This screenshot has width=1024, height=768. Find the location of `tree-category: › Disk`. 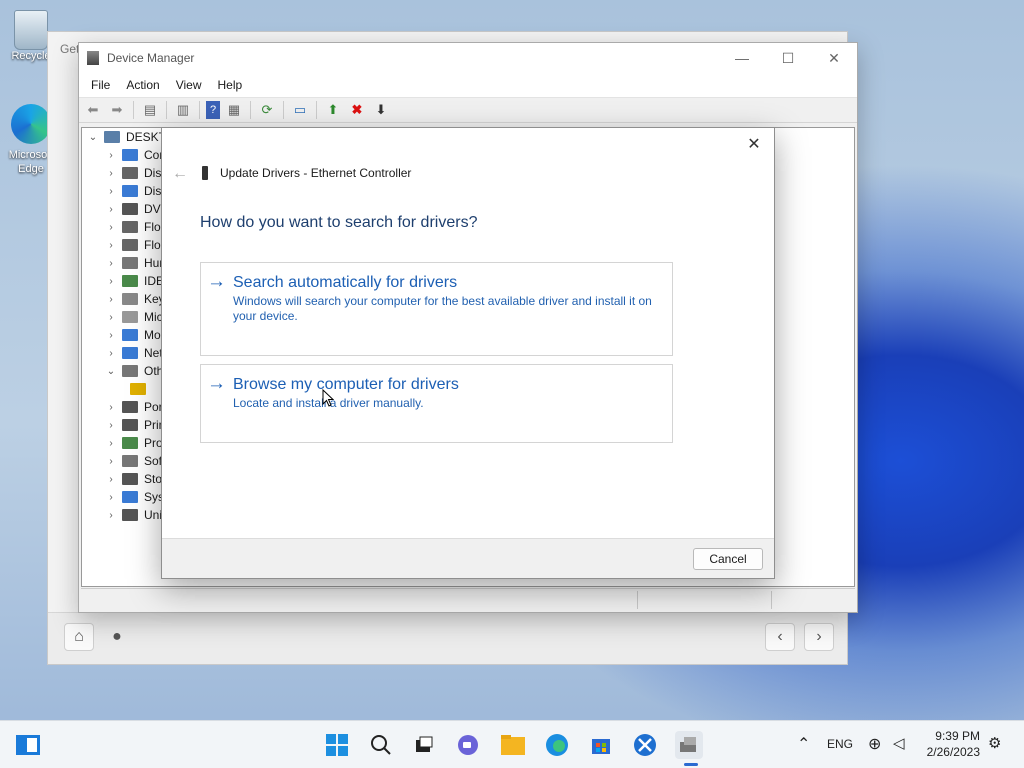

tree-category: › Disk is located at coordinates (135, 173).